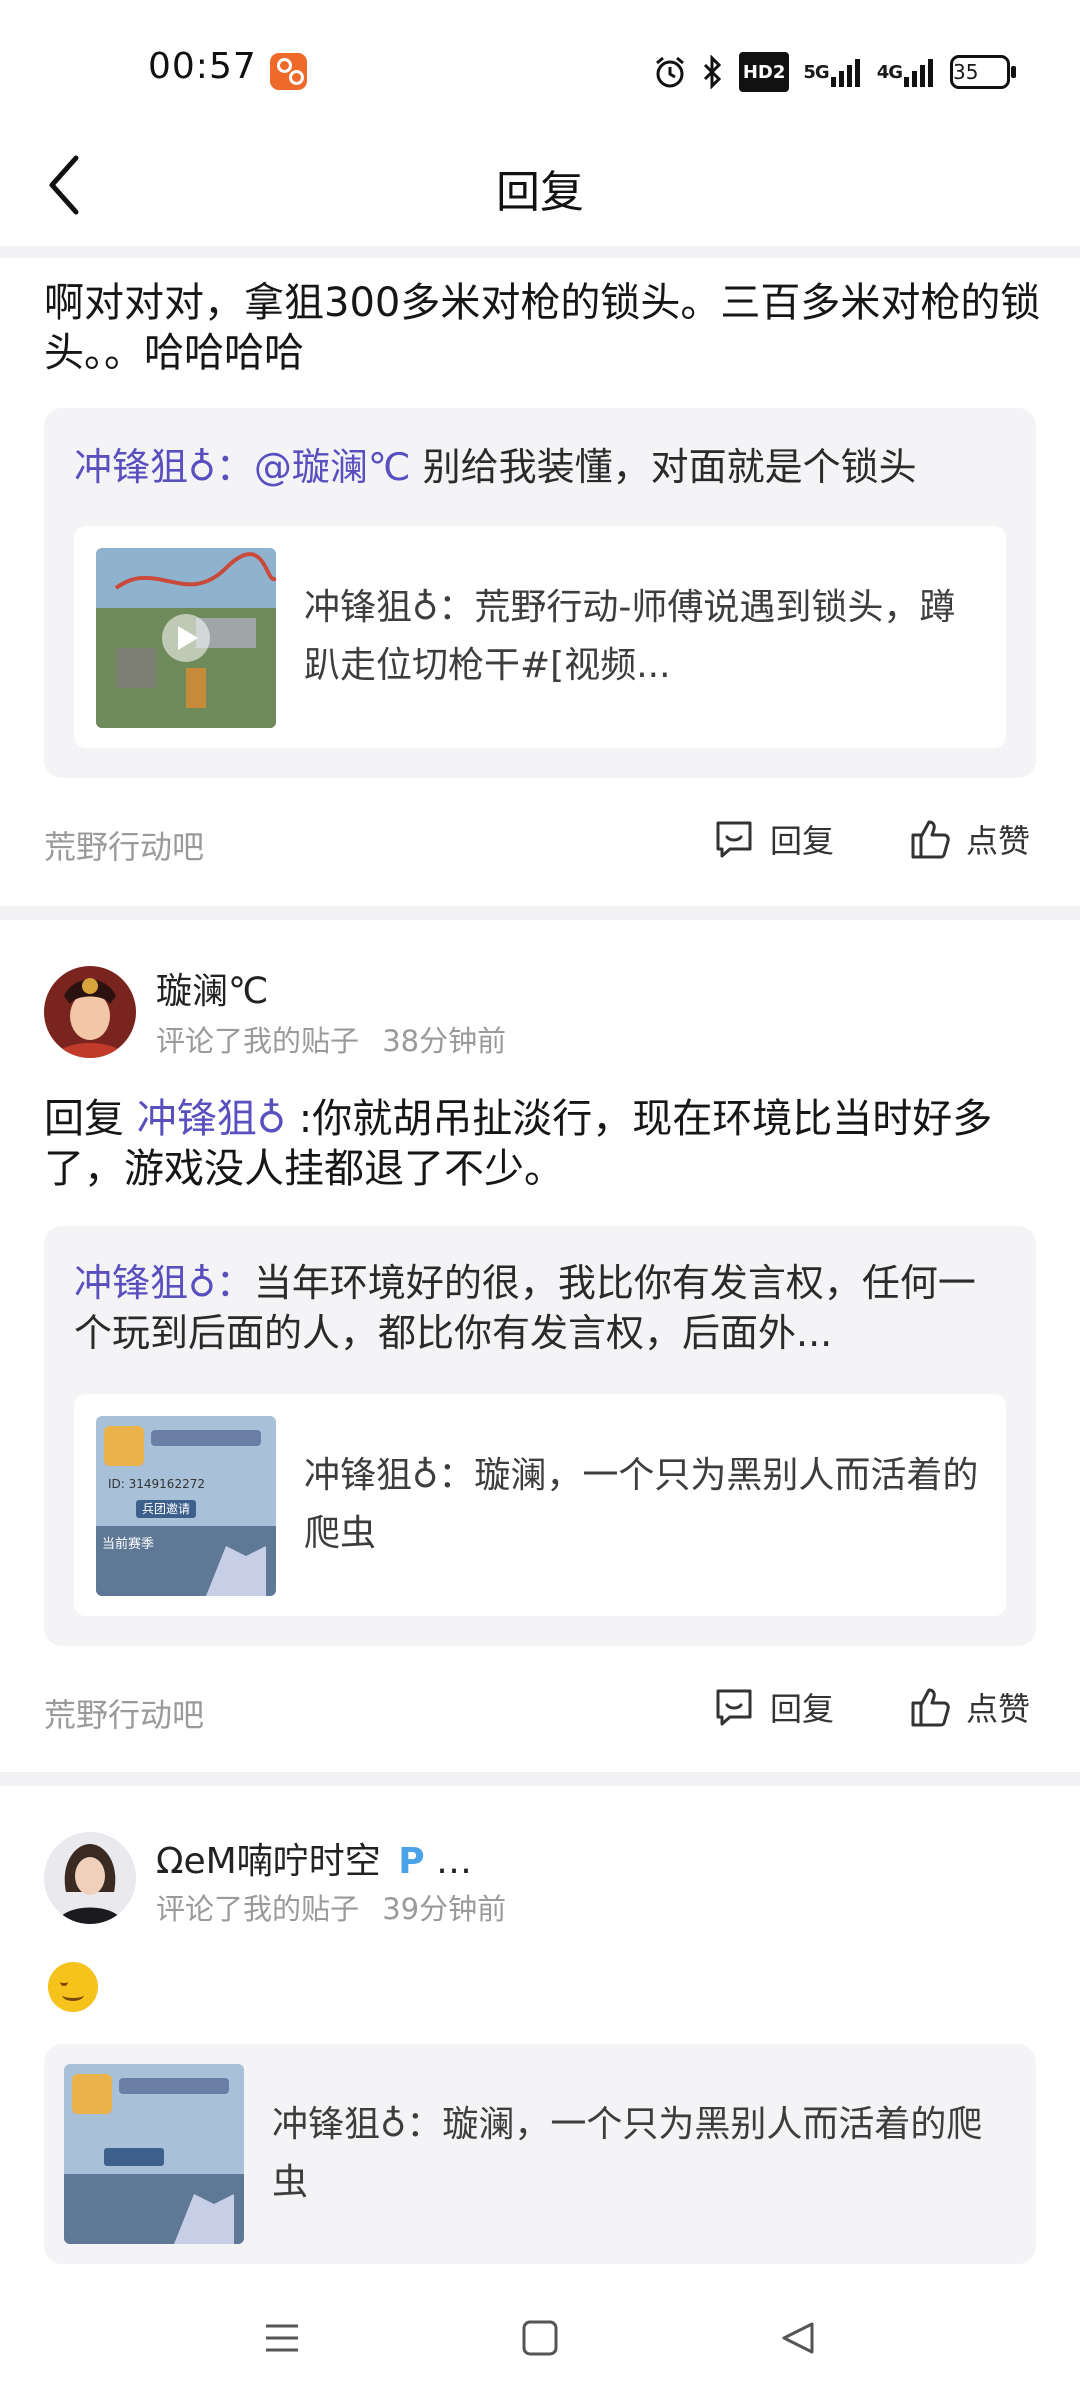 This screenshot has height=2400, width=1080. I want to click on alarm-icon, so click(670, 72).